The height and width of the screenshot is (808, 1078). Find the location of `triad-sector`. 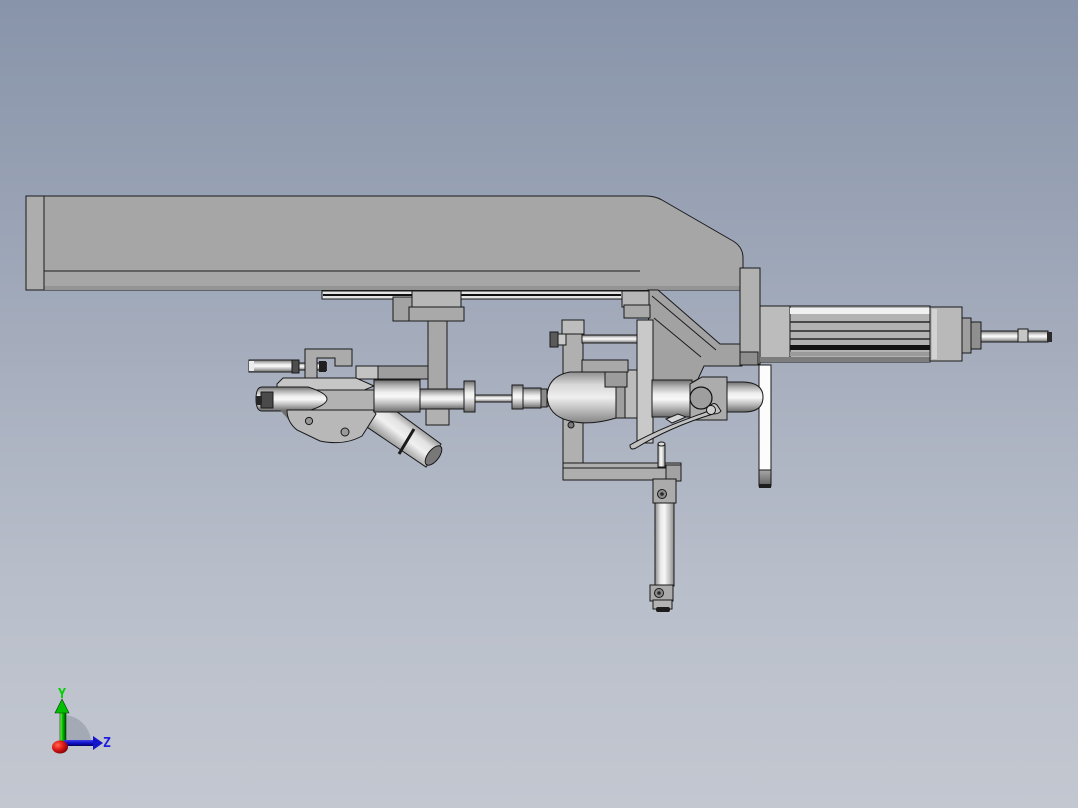

triad-sector is located at coordinates (77, 729).